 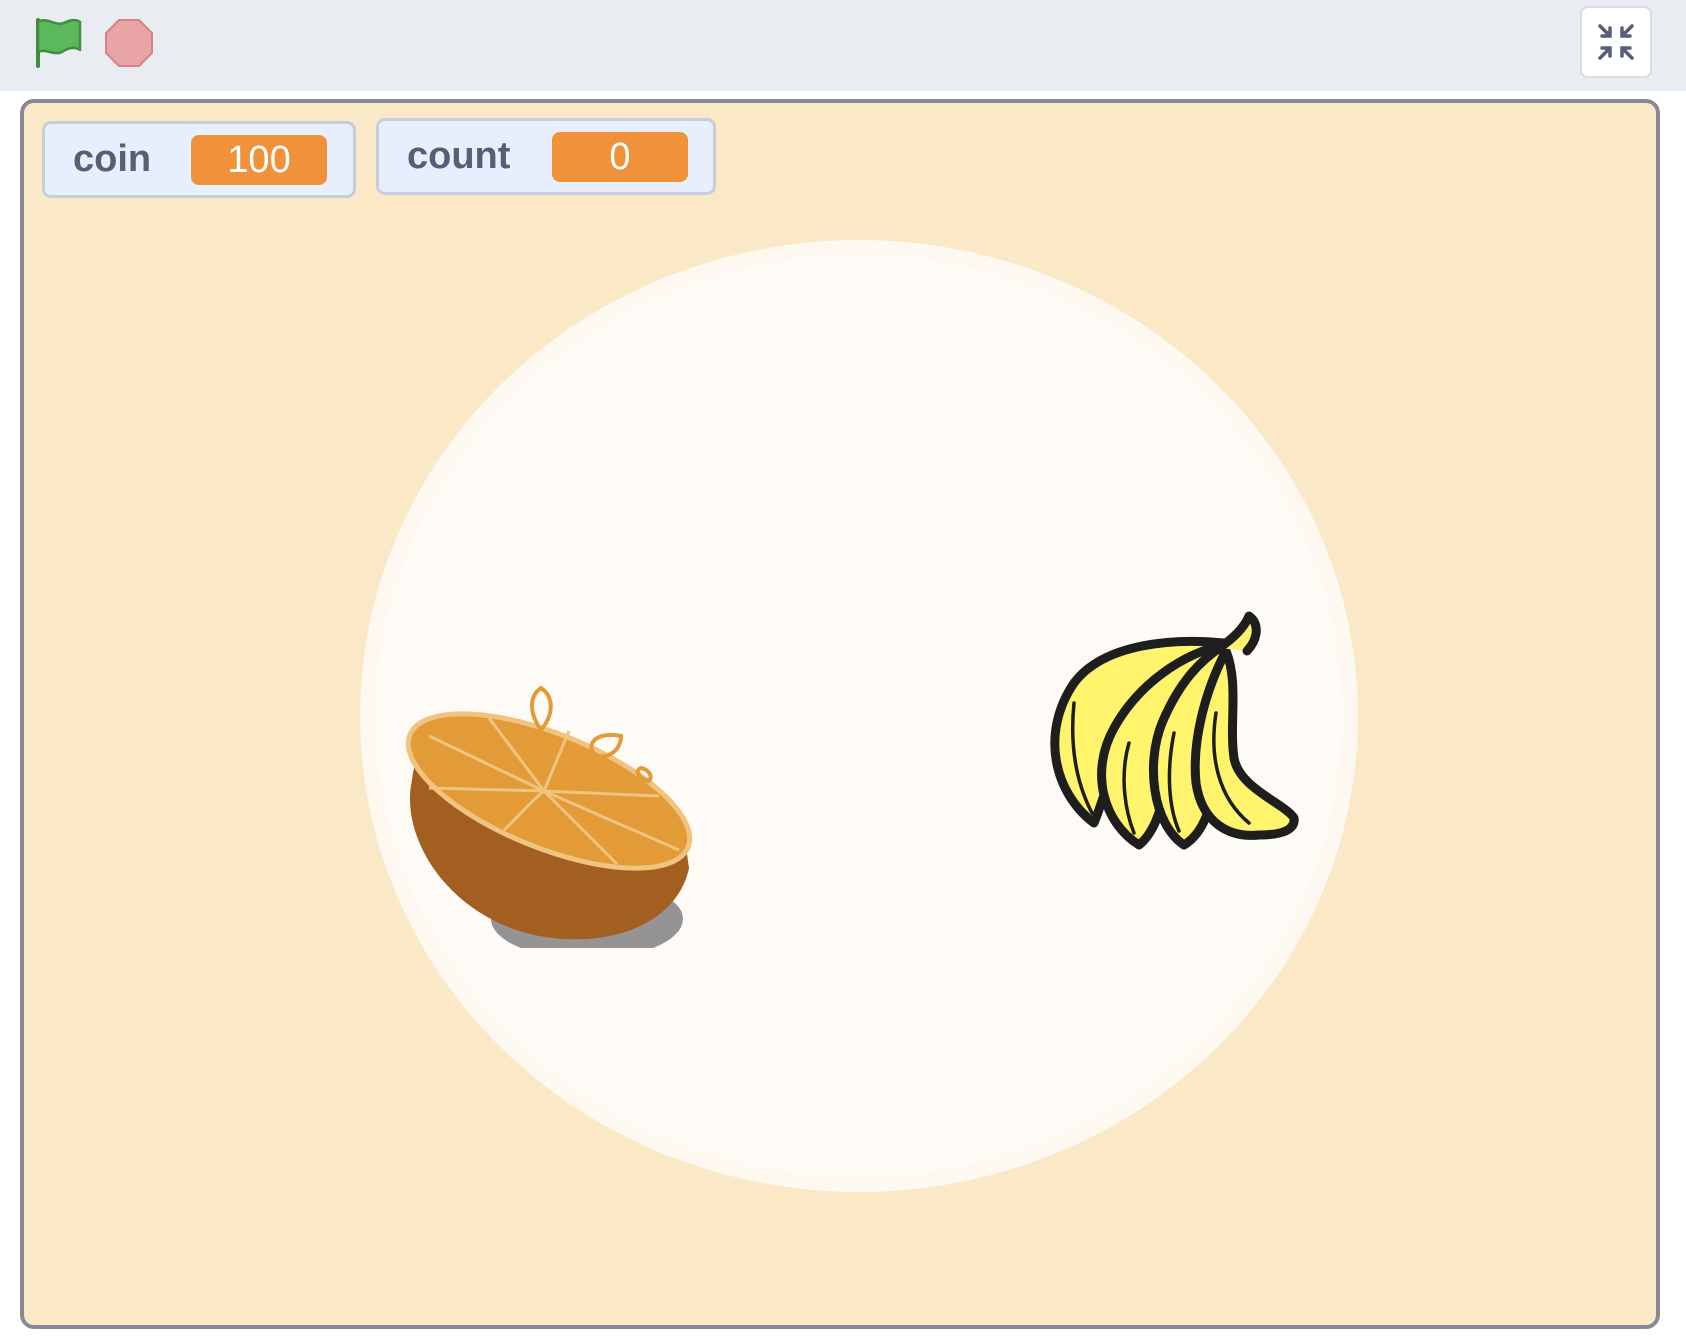 I want to click on stop-button, so click(x=129, y=43).